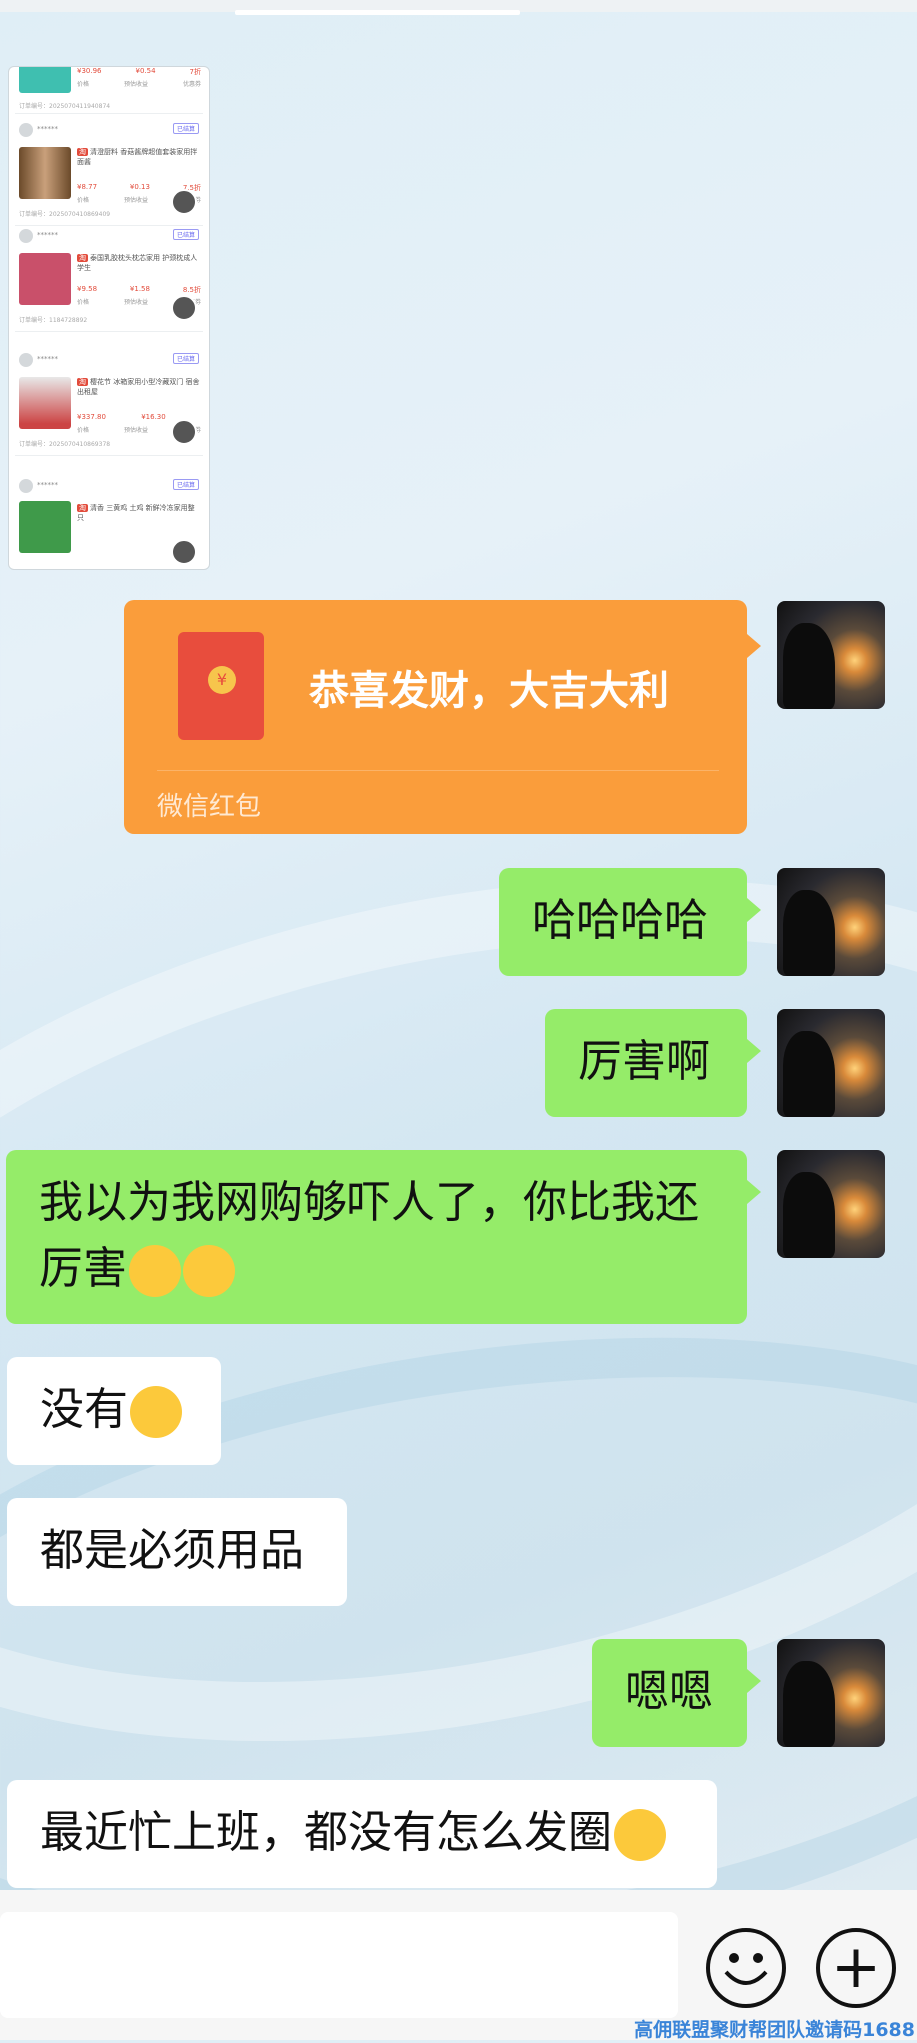 The image size is (917, 2043). I want to click on message-text: 嗯嗯, so click(669, 1691).